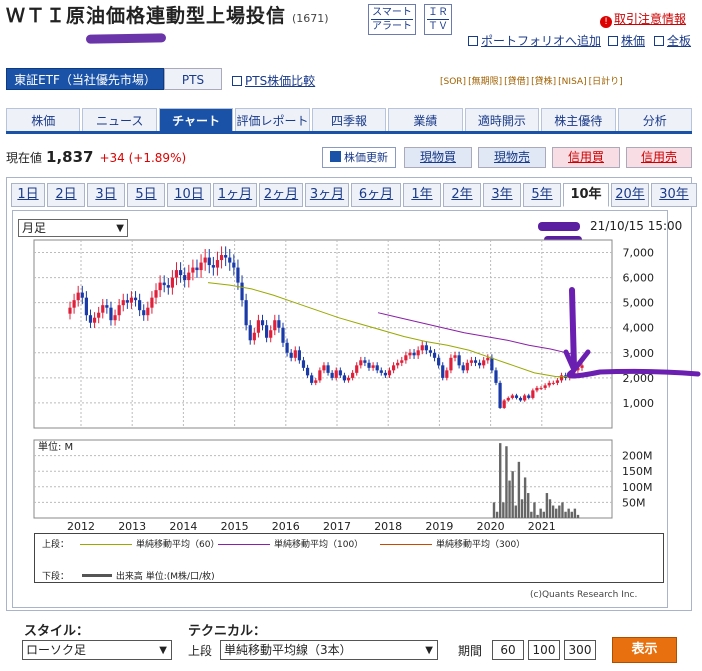 The image size is (702, 671). I want to click on technical-select: 単純移動平均線（3本） ▼, so click(329, 650).